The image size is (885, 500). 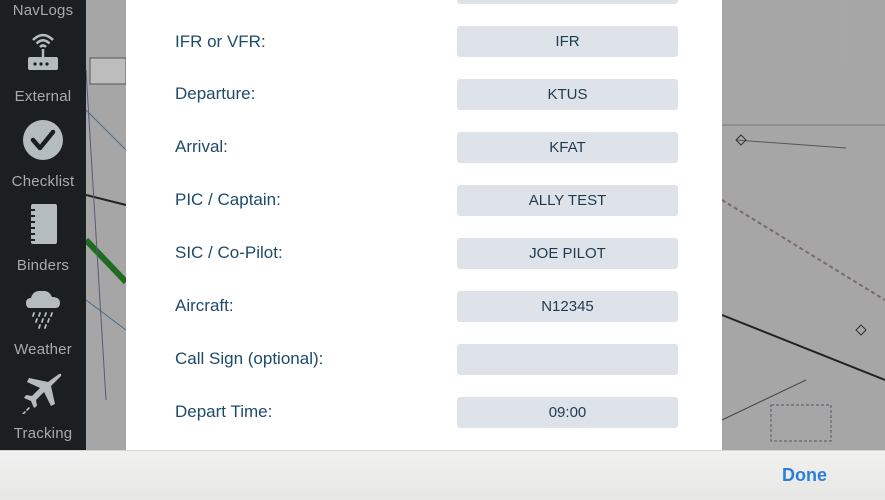 What do you see at coordinates (567, 412) in the screenshot?
I see `depart-time-field: 09:00` at bounding box center [567, 412].